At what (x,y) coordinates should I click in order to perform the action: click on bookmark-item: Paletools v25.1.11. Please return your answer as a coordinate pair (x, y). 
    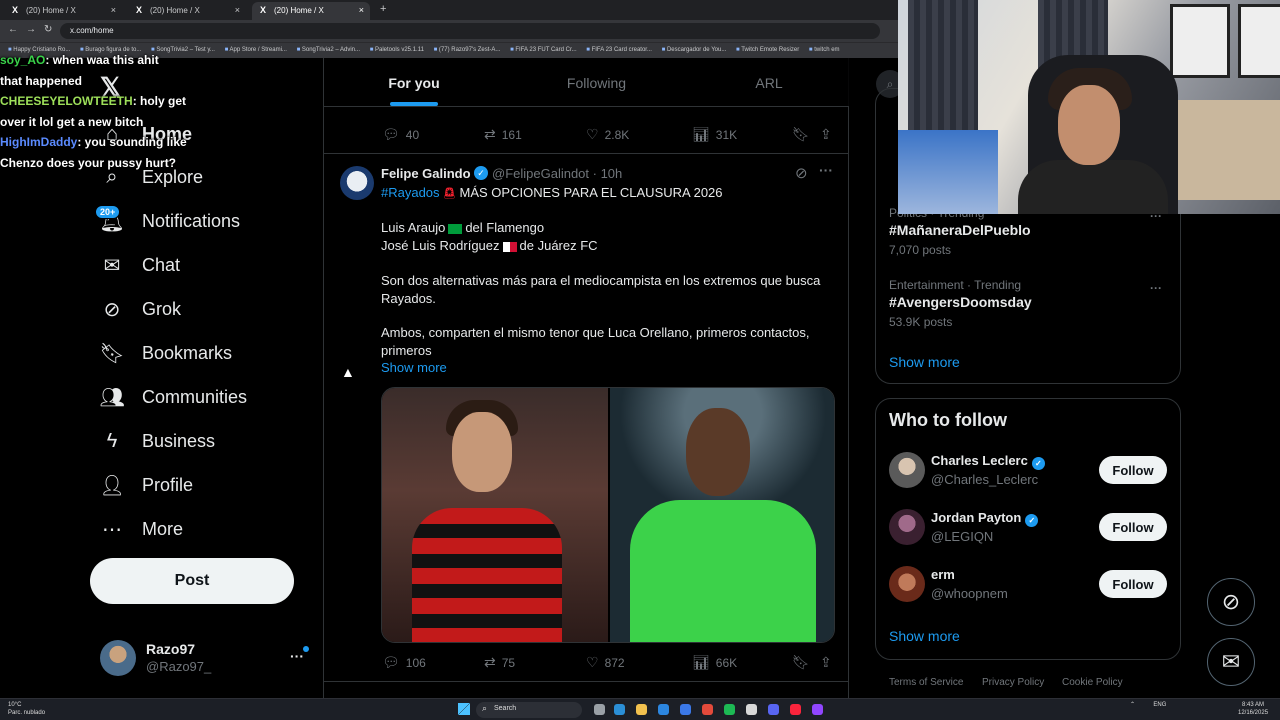
    Looking at the image, I should click on (397, 50).